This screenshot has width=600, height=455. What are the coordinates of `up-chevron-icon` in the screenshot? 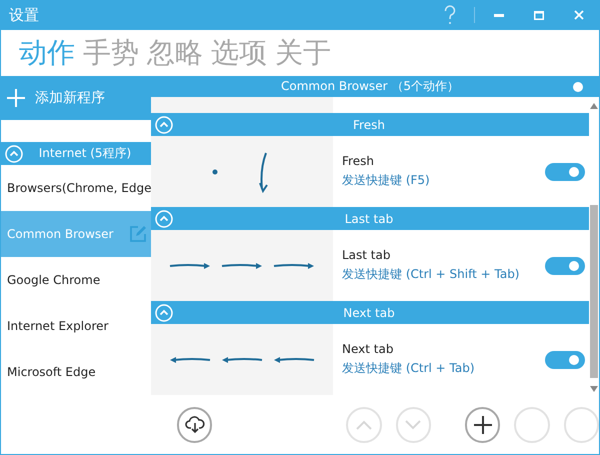 It's located at (364, 425).